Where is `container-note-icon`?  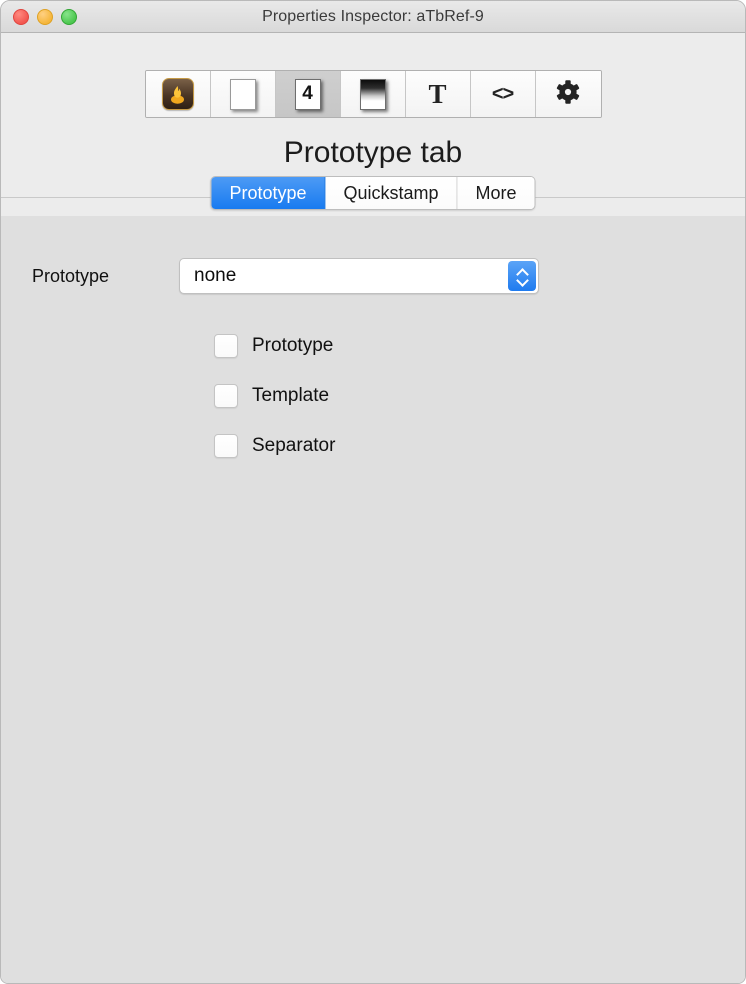 container-note-icon is located at coordinates (372, 94).